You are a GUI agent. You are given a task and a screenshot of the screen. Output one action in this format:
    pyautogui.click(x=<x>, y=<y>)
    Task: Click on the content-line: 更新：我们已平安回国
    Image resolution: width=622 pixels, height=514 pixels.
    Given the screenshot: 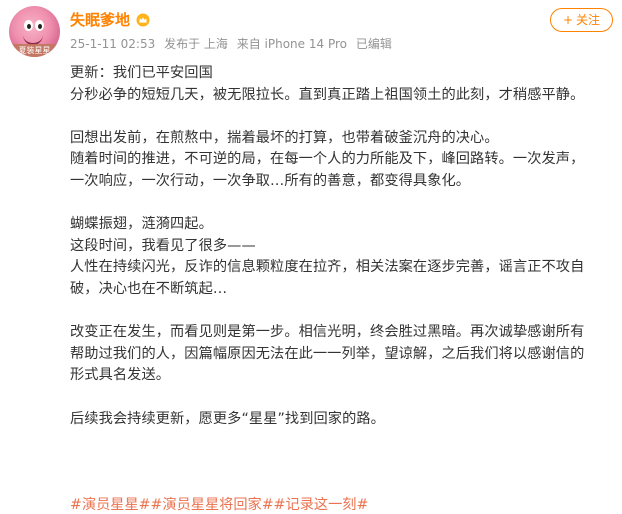 What is the action you would take?
    pyautogui.click(x=141, y=73)
    